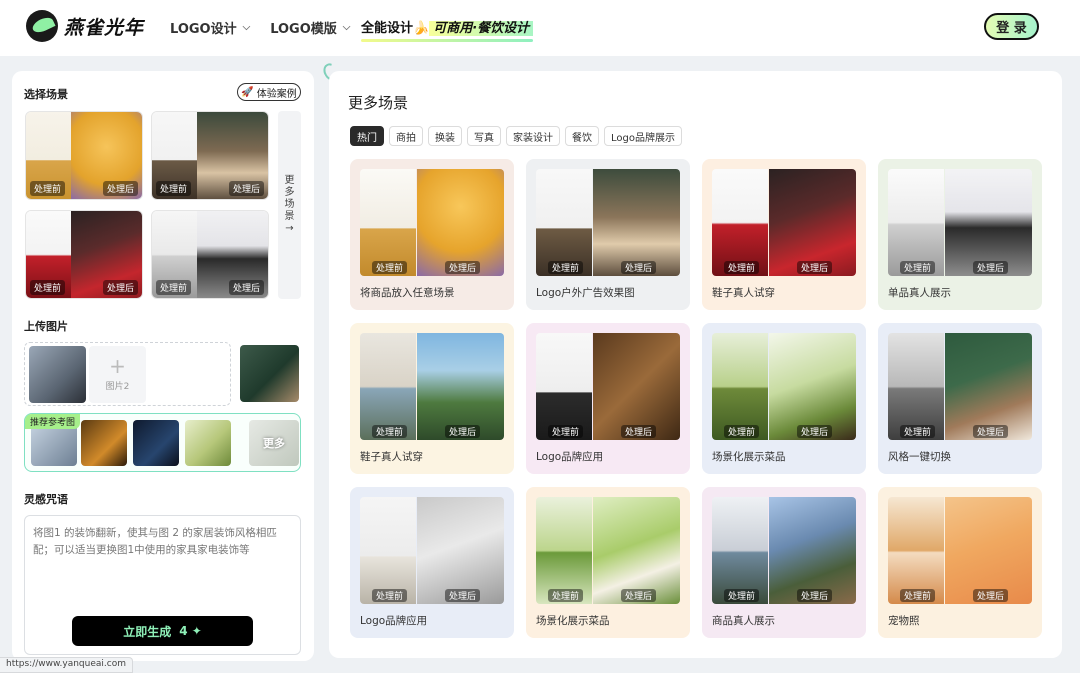 This screenshot has width=1080, height=673. Describe the element at coordinates (484, 136) in the screenshot. I see `filter-portrait: 写真` at that location.